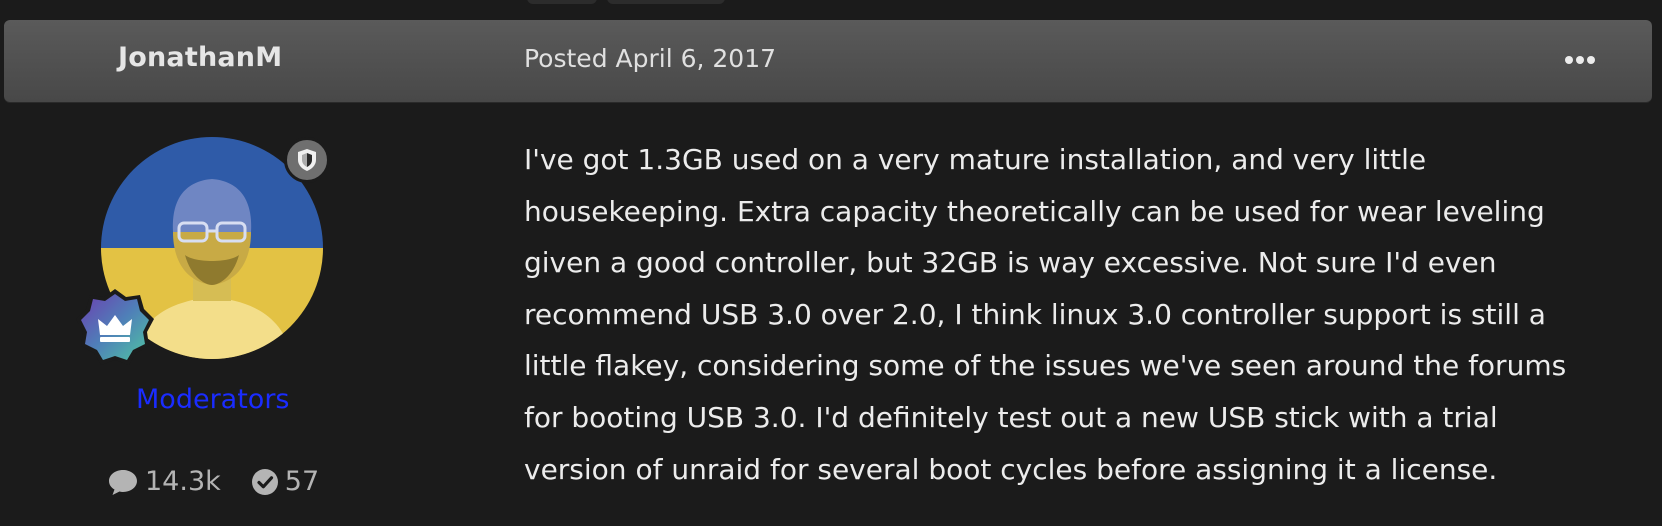  I want to click on rank-badge, so click(115, 327).